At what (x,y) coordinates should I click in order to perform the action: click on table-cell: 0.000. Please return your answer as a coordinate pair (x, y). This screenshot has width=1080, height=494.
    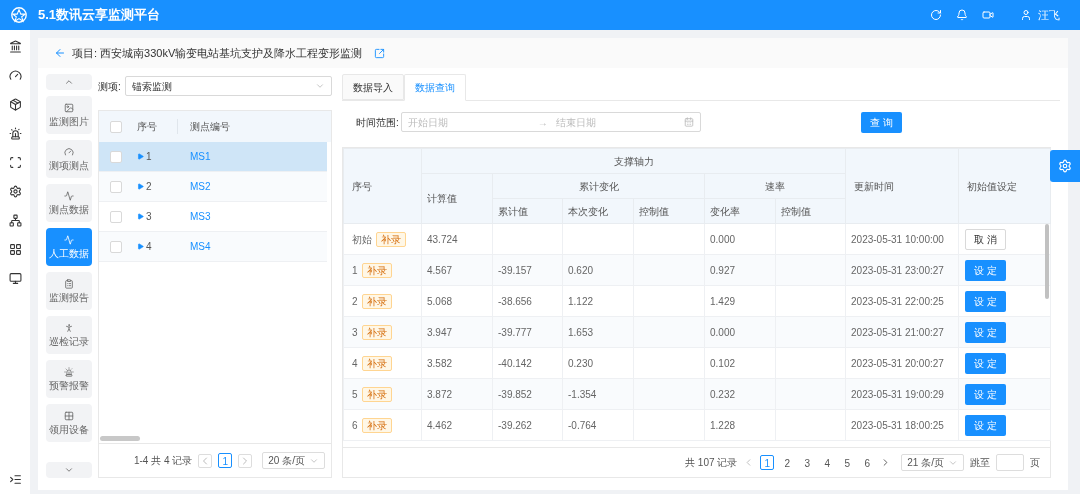
    Looking at the image, I should click on (723, 239).